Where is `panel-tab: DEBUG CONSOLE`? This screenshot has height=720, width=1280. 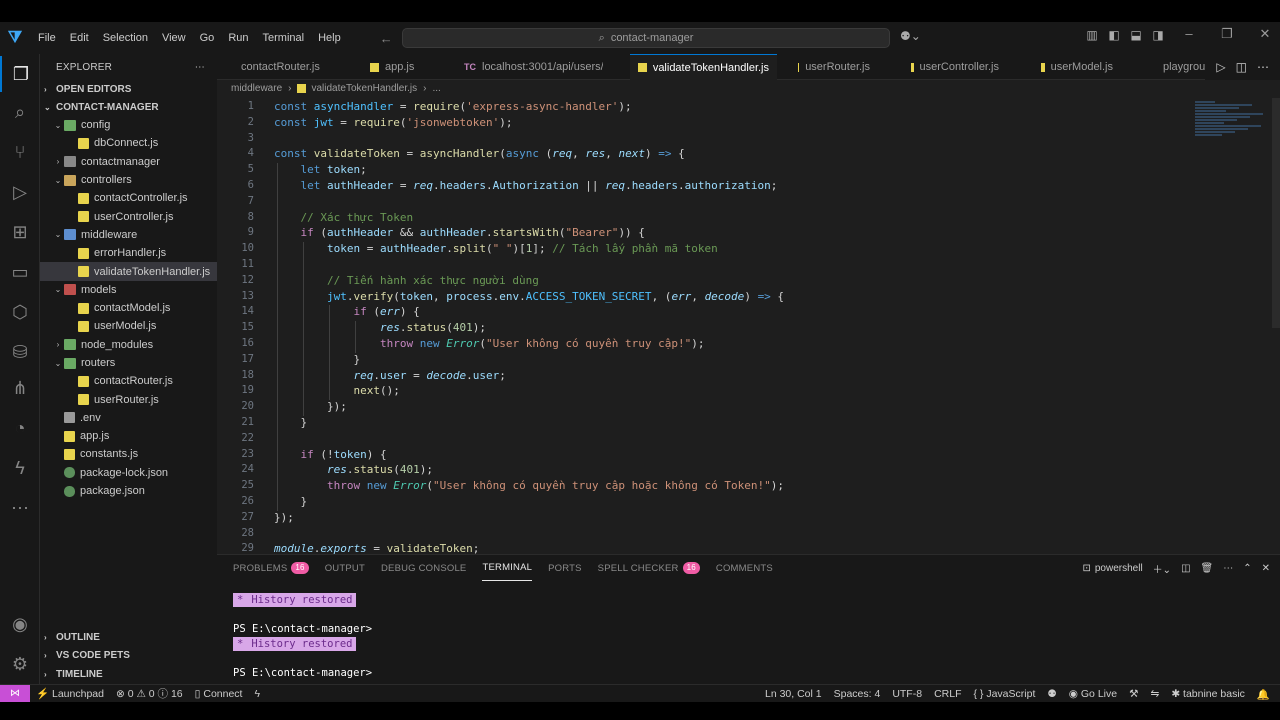
panel-tab: DEBUG CONSOLE is located at coordinates (423, 568).